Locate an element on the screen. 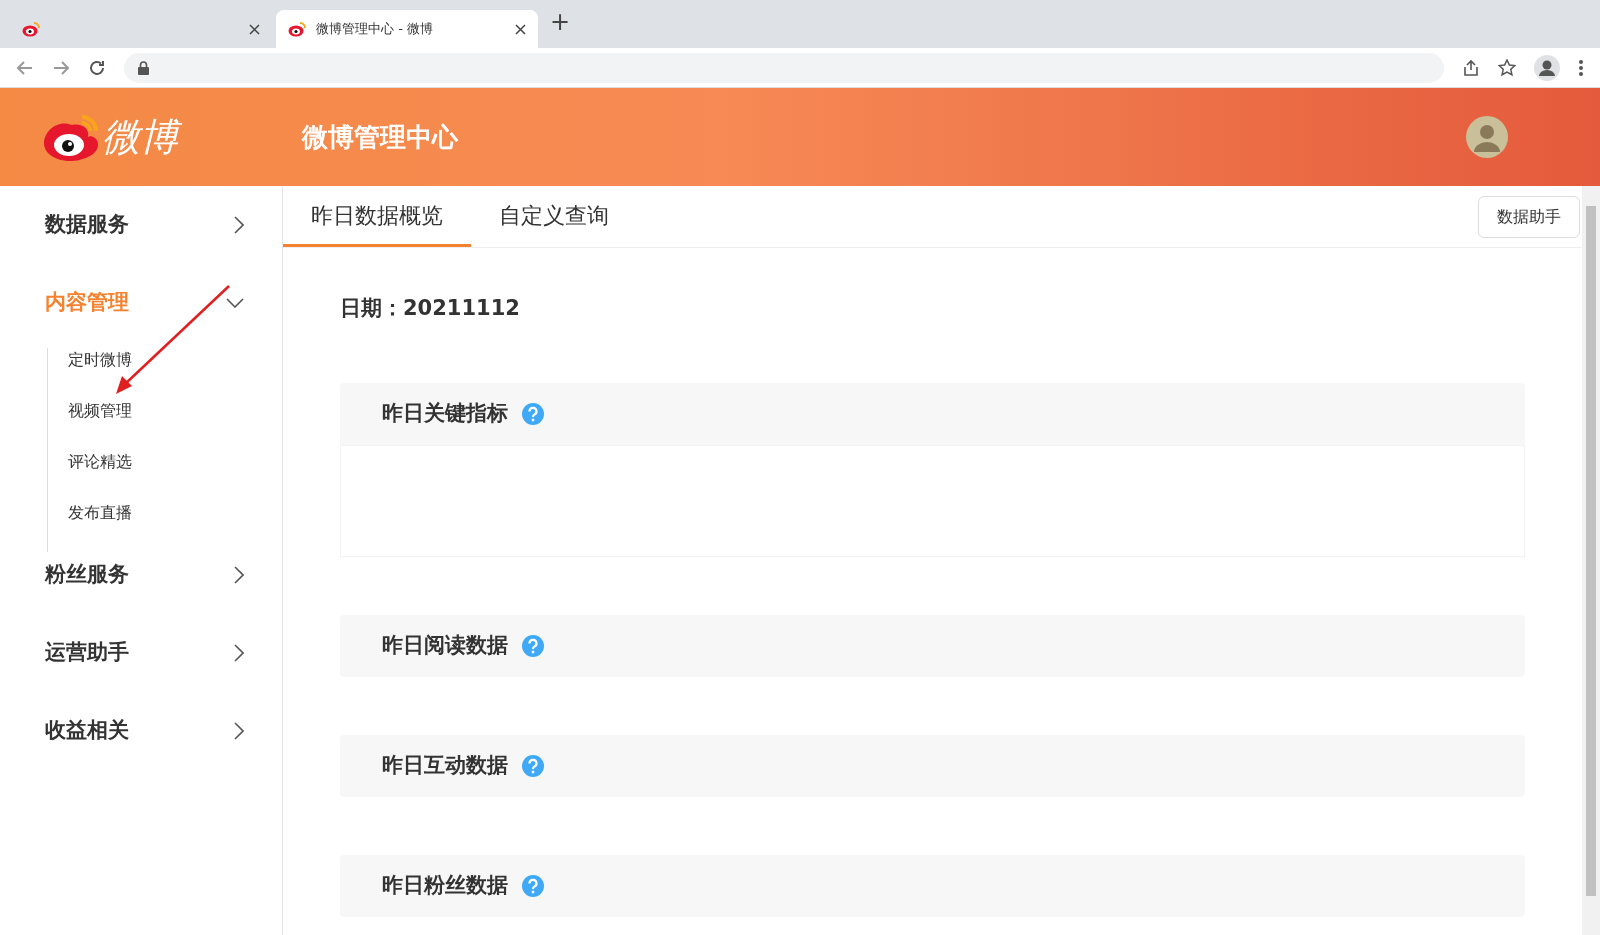 Image resolution: width=1600 pixels, height=935 pixels. profile-icon is located at coordinates (1547, 67).